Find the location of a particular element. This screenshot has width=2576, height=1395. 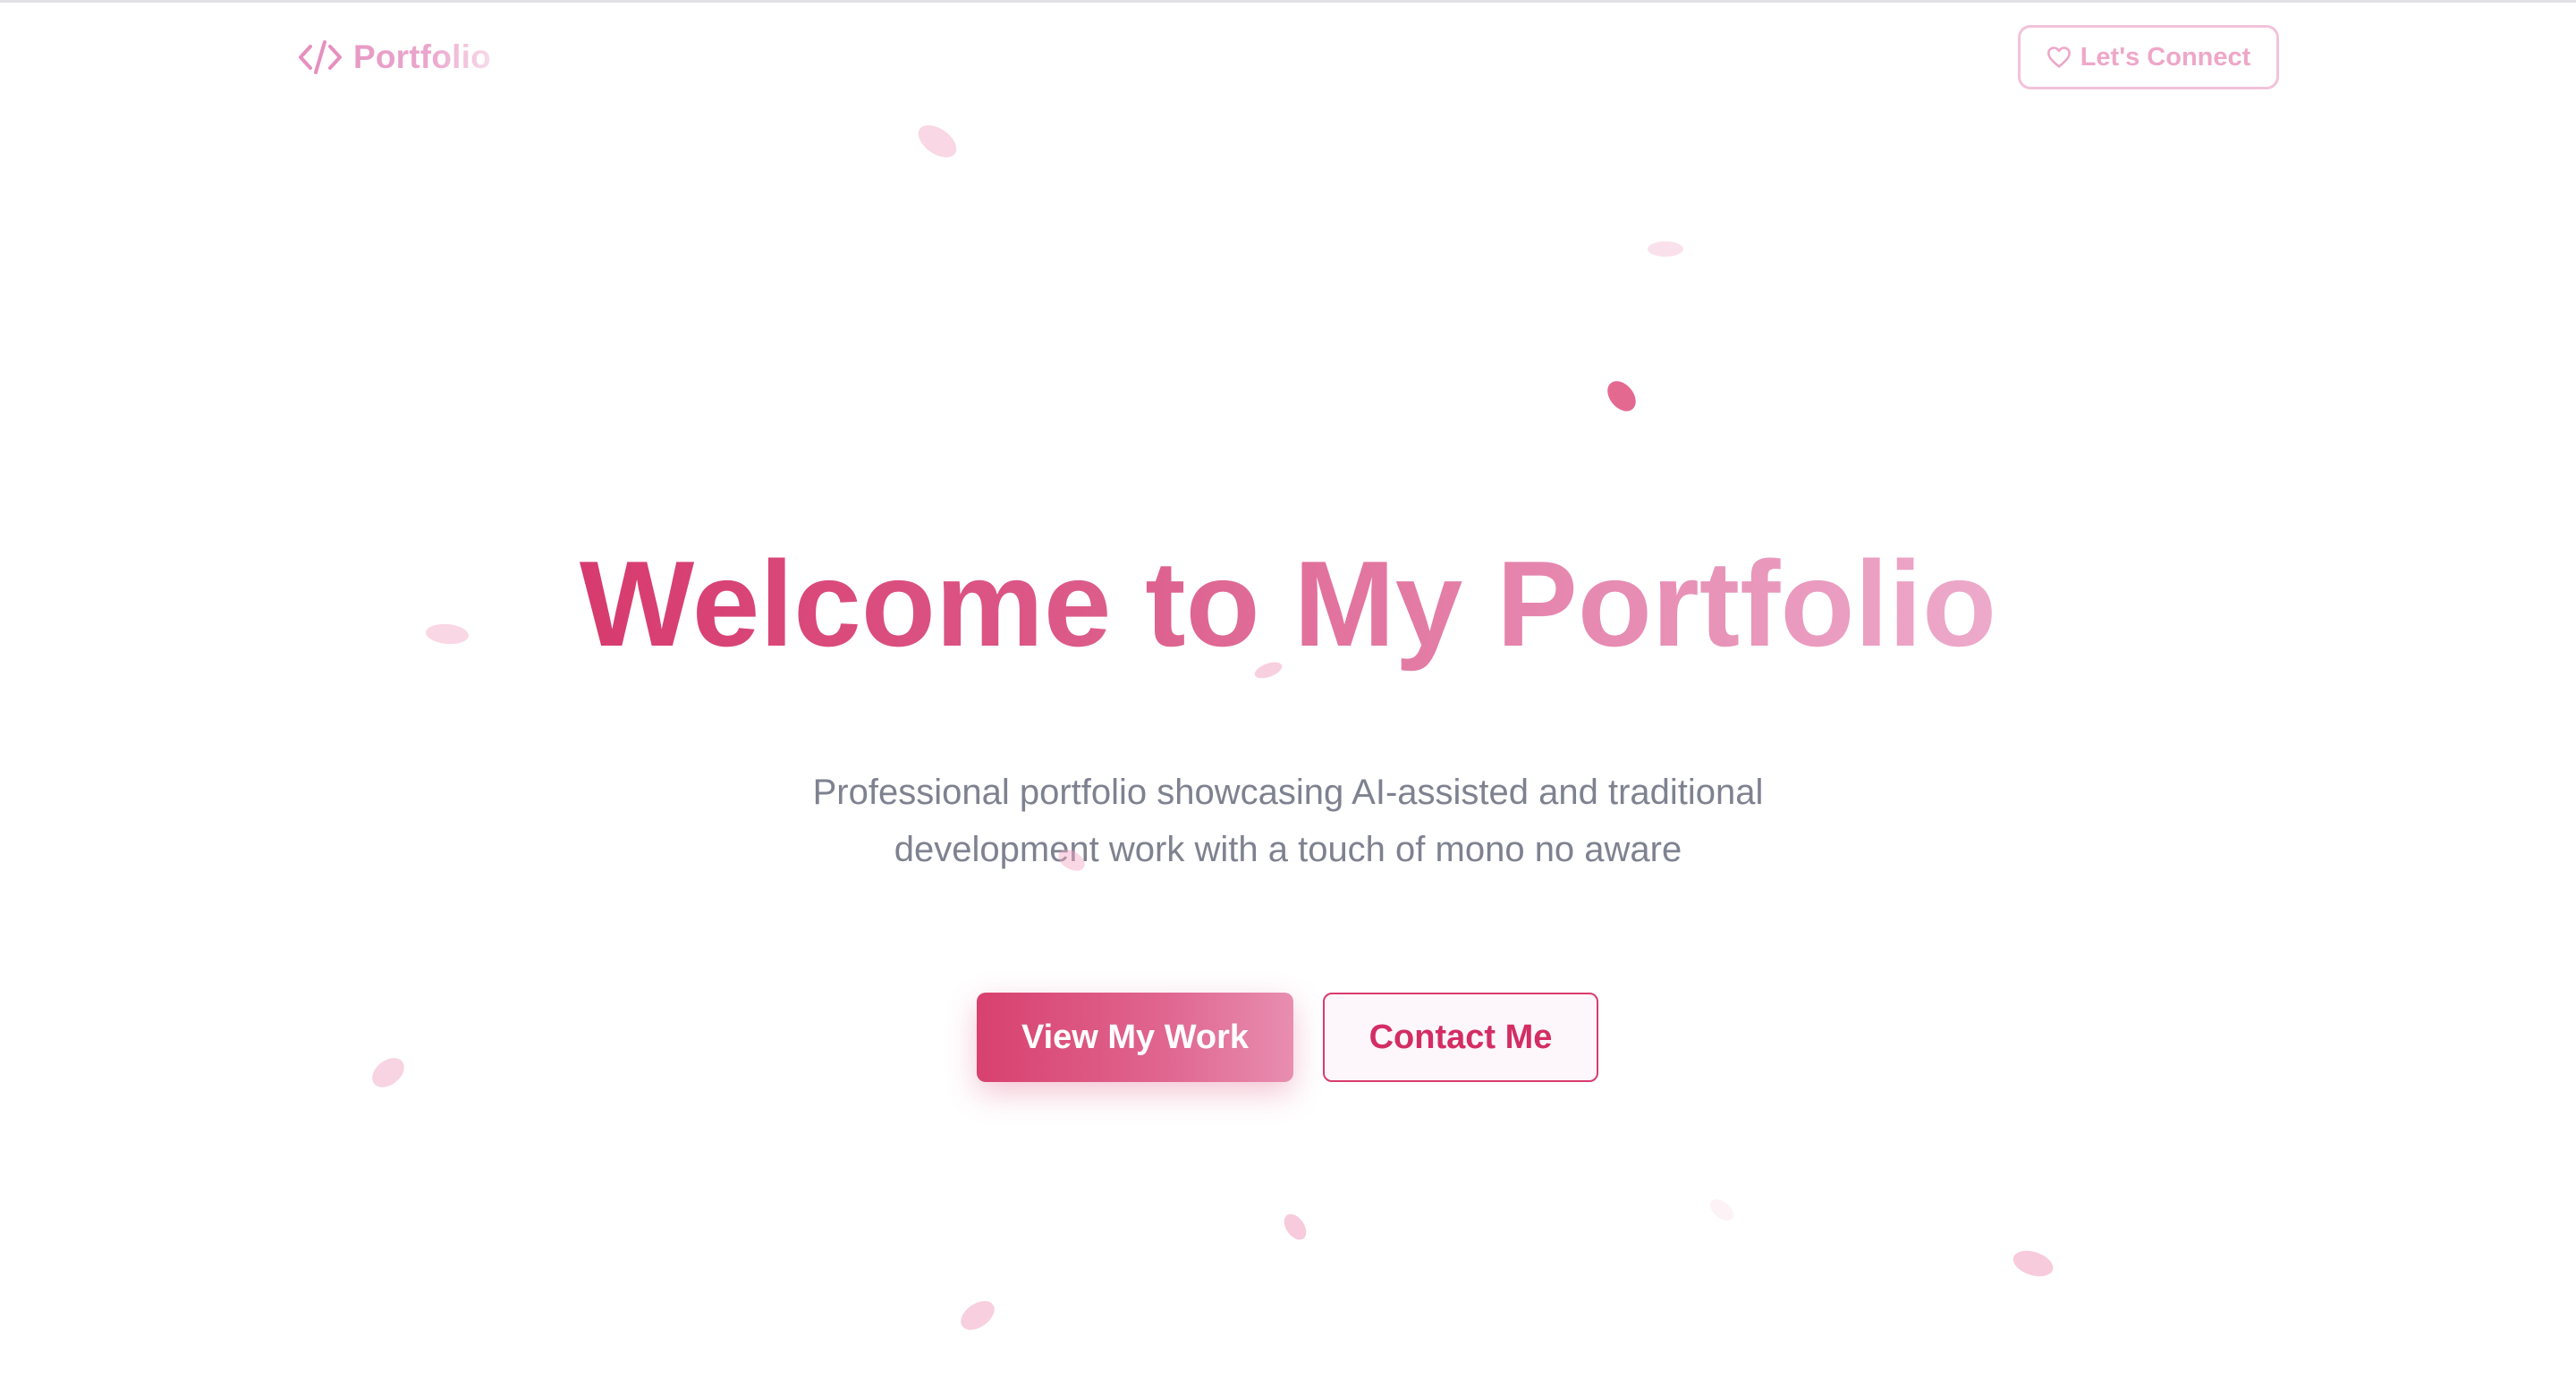

contact-me-button: Contact Me is located at coordinates (1460, 1037).